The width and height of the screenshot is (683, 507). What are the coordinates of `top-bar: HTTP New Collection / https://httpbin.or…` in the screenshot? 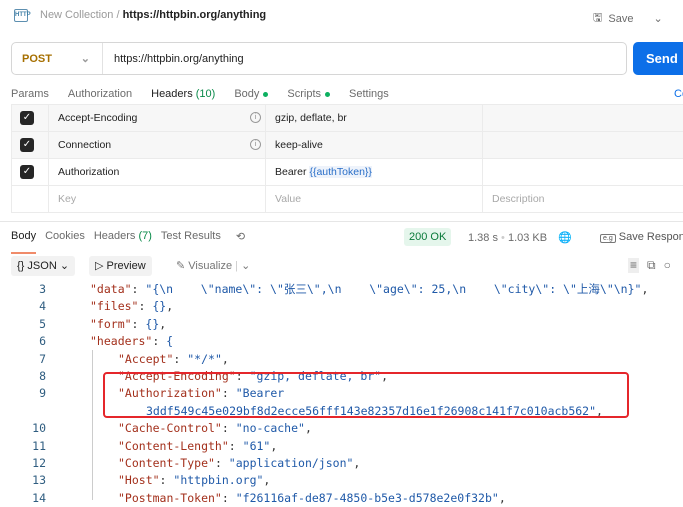 It's located at (341, 16).